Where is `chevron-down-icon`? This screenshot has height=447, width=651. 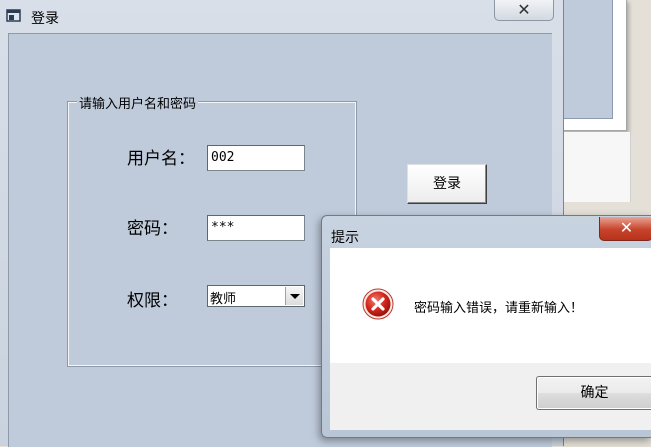 chevron-down-icon is located at coordinates (294, 296).